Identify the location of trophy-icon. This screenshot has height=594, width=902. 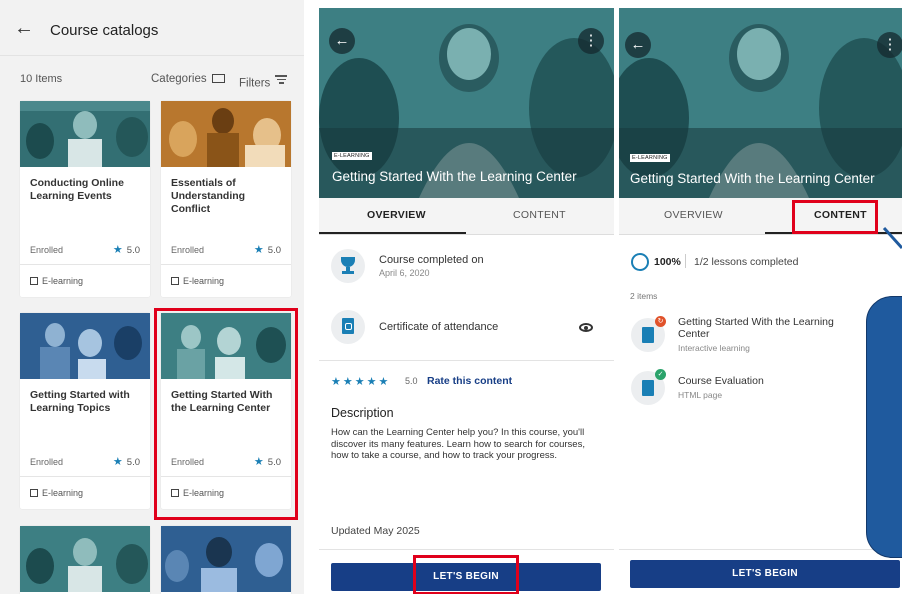
(348, 266).